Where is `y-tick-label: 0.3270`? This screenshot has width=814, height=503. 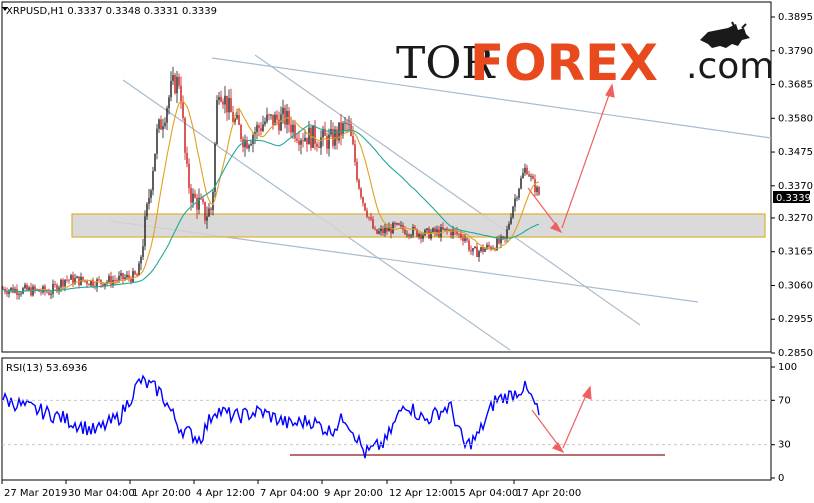
y-tick-label: 0.3270 is located at coordinates (795, 218).